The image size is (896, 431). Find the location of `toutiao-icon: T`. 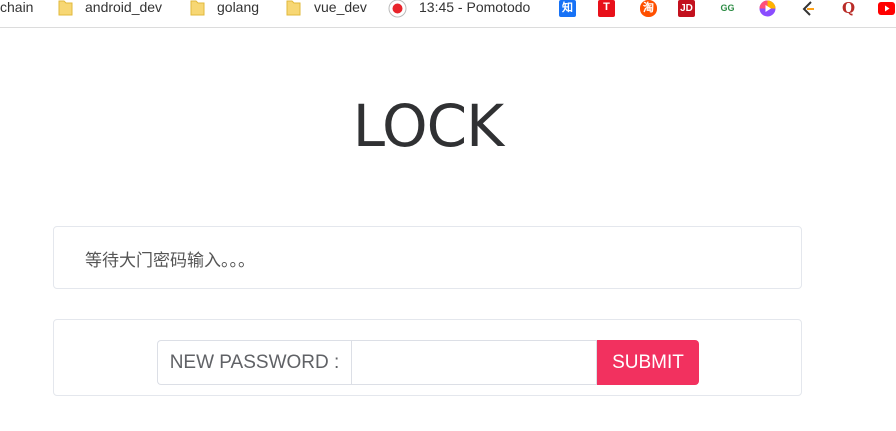

toutiao-icon: T is located at coordinates (606, 8).